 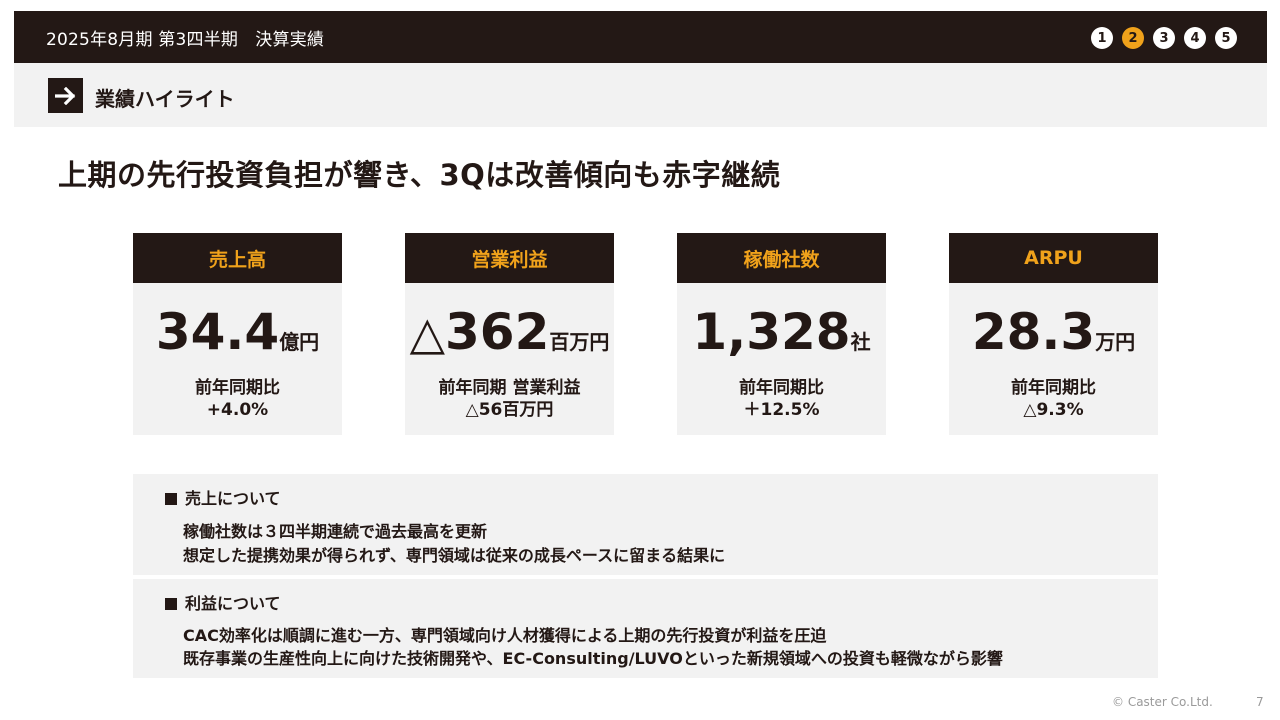 What do you see at coordinates (771, 332) in the screenshot?
I see `kpi-value: 1,328` at bounding box center [771, 332].